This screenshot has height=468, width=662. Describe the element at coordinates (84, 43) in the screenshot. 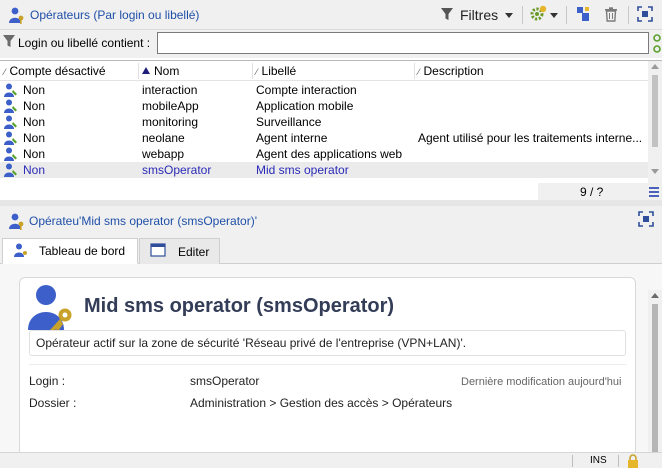

I see `filter-label: Login ou libellé contient :` at that location.